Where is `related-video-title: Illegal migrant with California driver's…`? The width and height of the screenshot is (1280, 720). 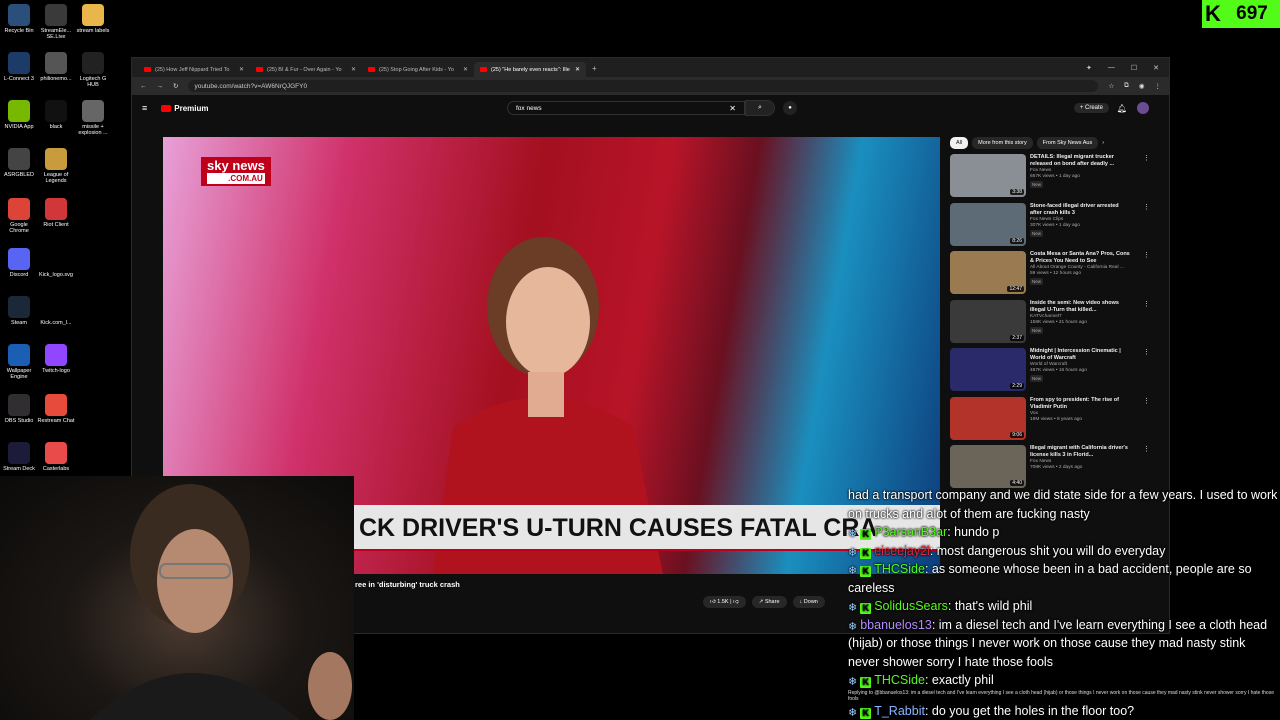 related-video-title: Illegal migrant with California driver's… is located at coordinates (1080, 452).